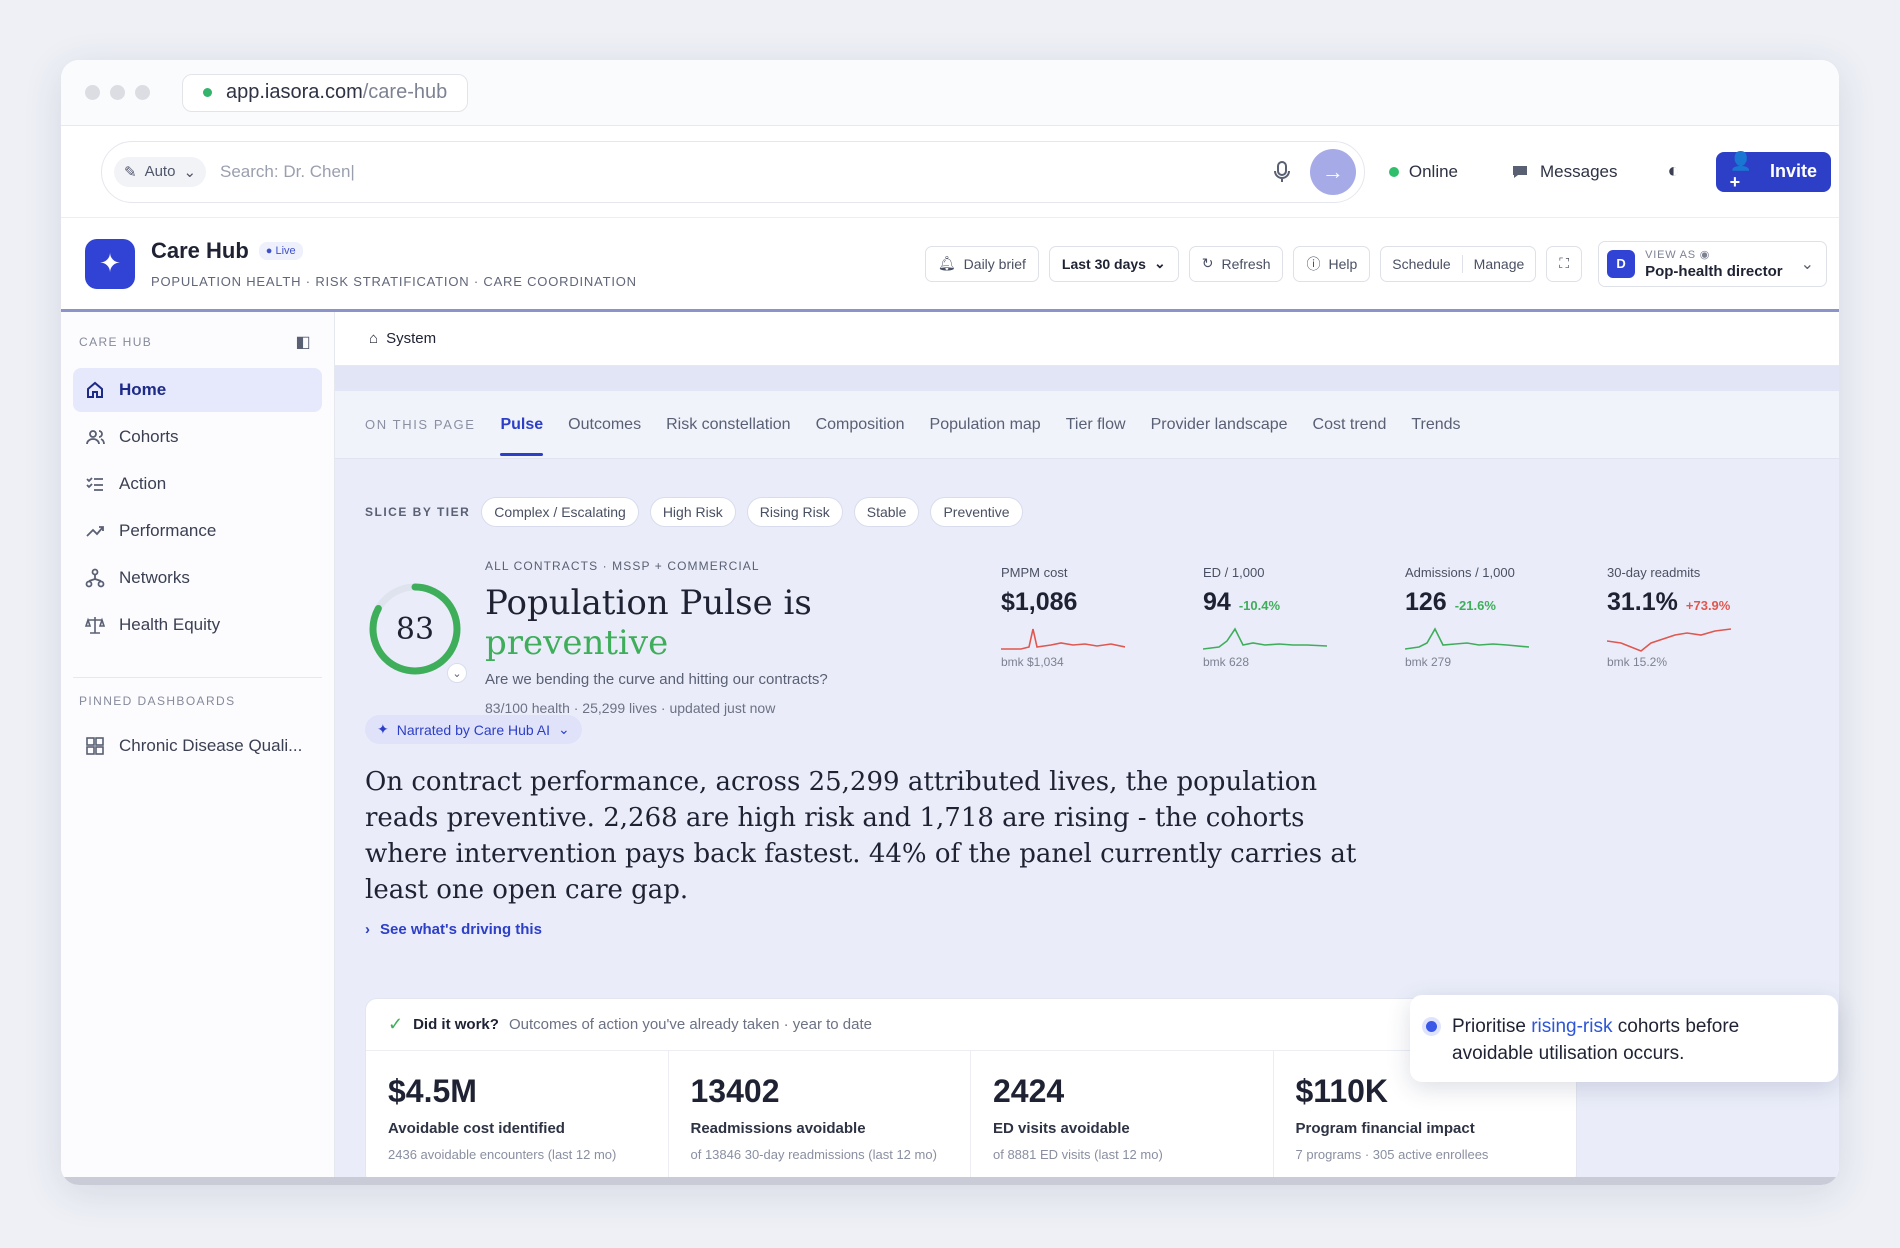 The height and width of the screenshot is (1248, 1900). Describe the element at coordinates (1714, 271) in the screenshot. I see `view-as-role: Pop-health director` at that location.